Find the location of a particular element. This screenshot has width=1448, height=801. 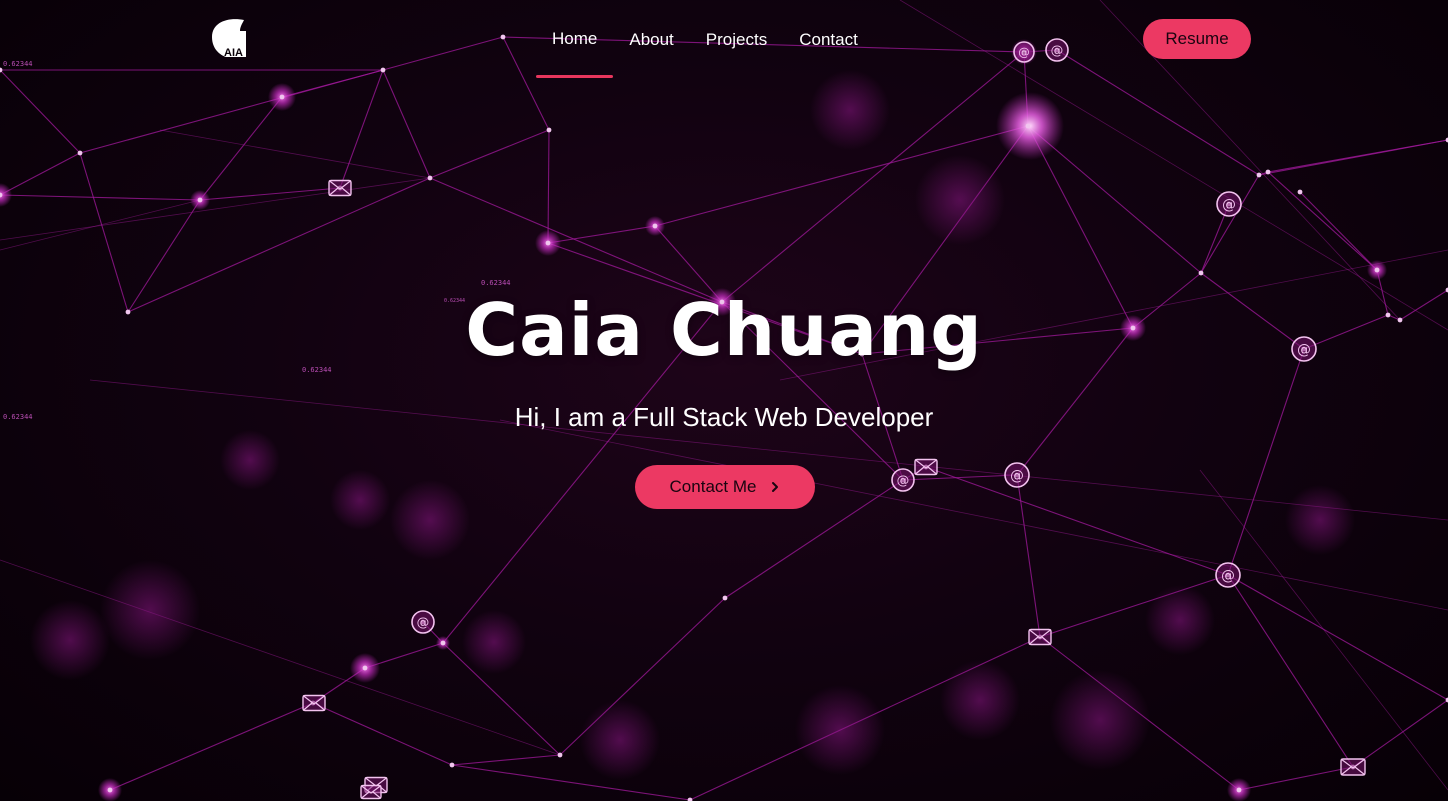

nav-about: About is located at coordinates (651, 48).